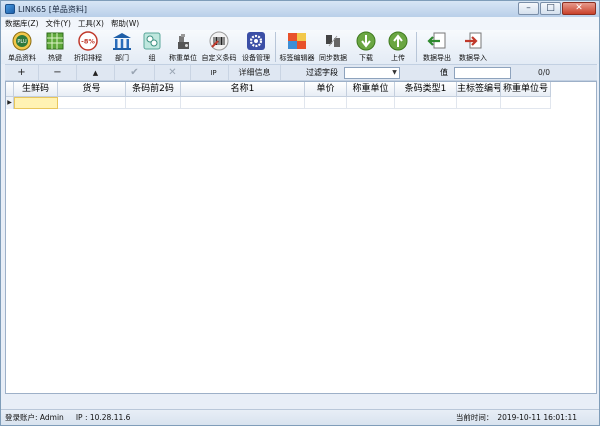  Describe the element at coordinates (398, 41) in the screenshot. I see `upload-arrow-icon` at that location.